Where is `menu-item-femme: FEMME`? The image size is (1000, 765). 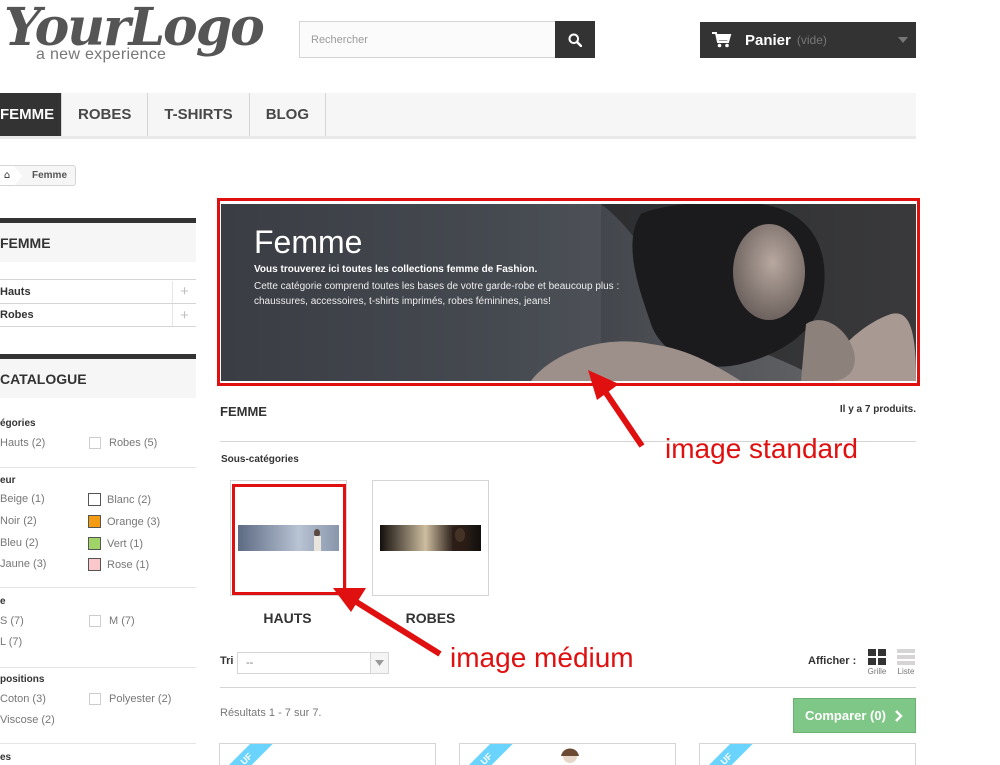
menu-item-femme: FEMME is located at coordinates (31, 114).